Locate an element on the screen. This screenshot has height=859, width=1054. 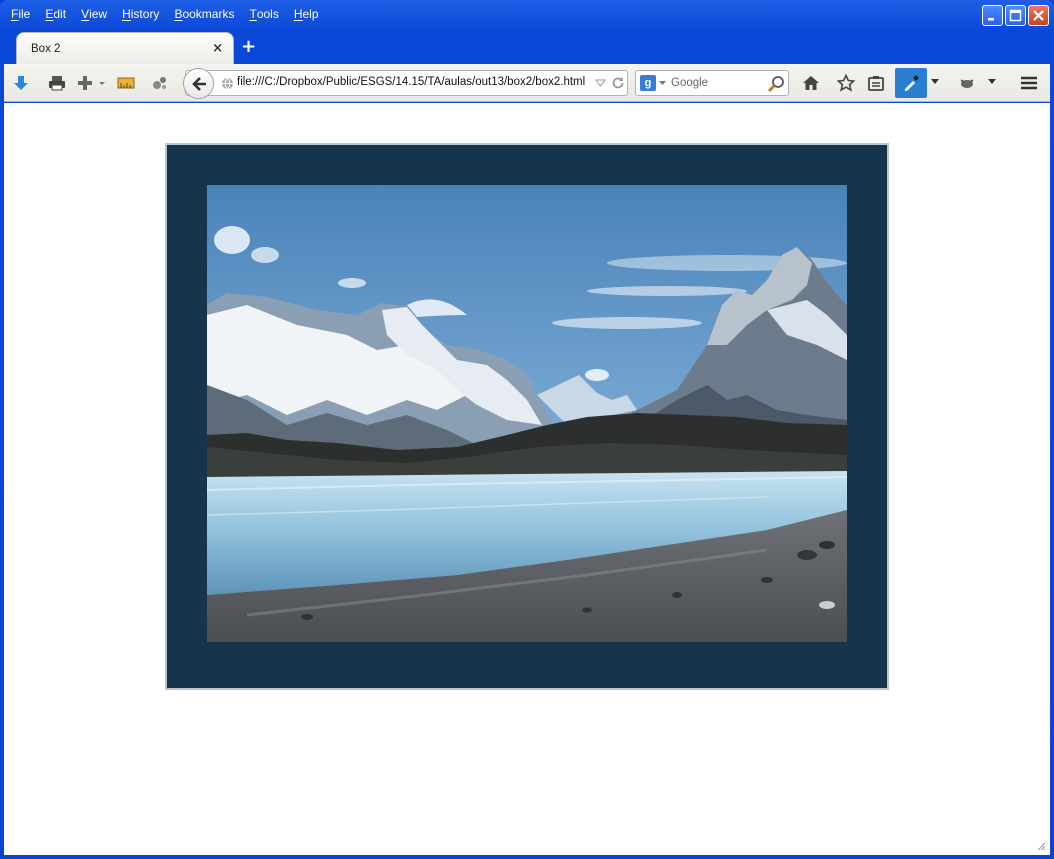
extension-icon is located at coordinates (967, 83).